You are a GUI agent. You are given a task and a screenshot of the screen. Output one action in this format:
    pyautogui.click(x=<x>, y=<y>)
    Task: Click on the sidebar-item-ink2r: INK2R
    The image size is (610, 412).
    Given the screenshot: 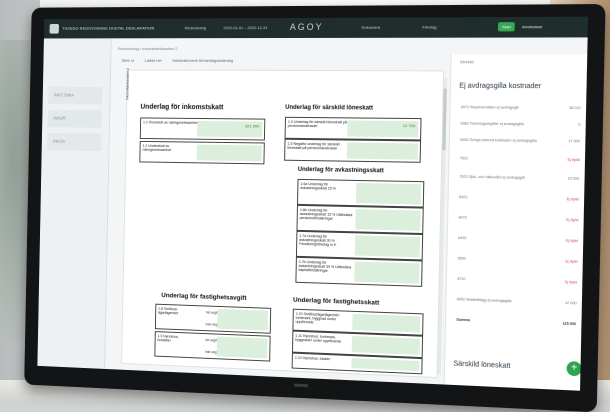 What is the action you would take?
    pyautogui.click(x=74, y=118)
    